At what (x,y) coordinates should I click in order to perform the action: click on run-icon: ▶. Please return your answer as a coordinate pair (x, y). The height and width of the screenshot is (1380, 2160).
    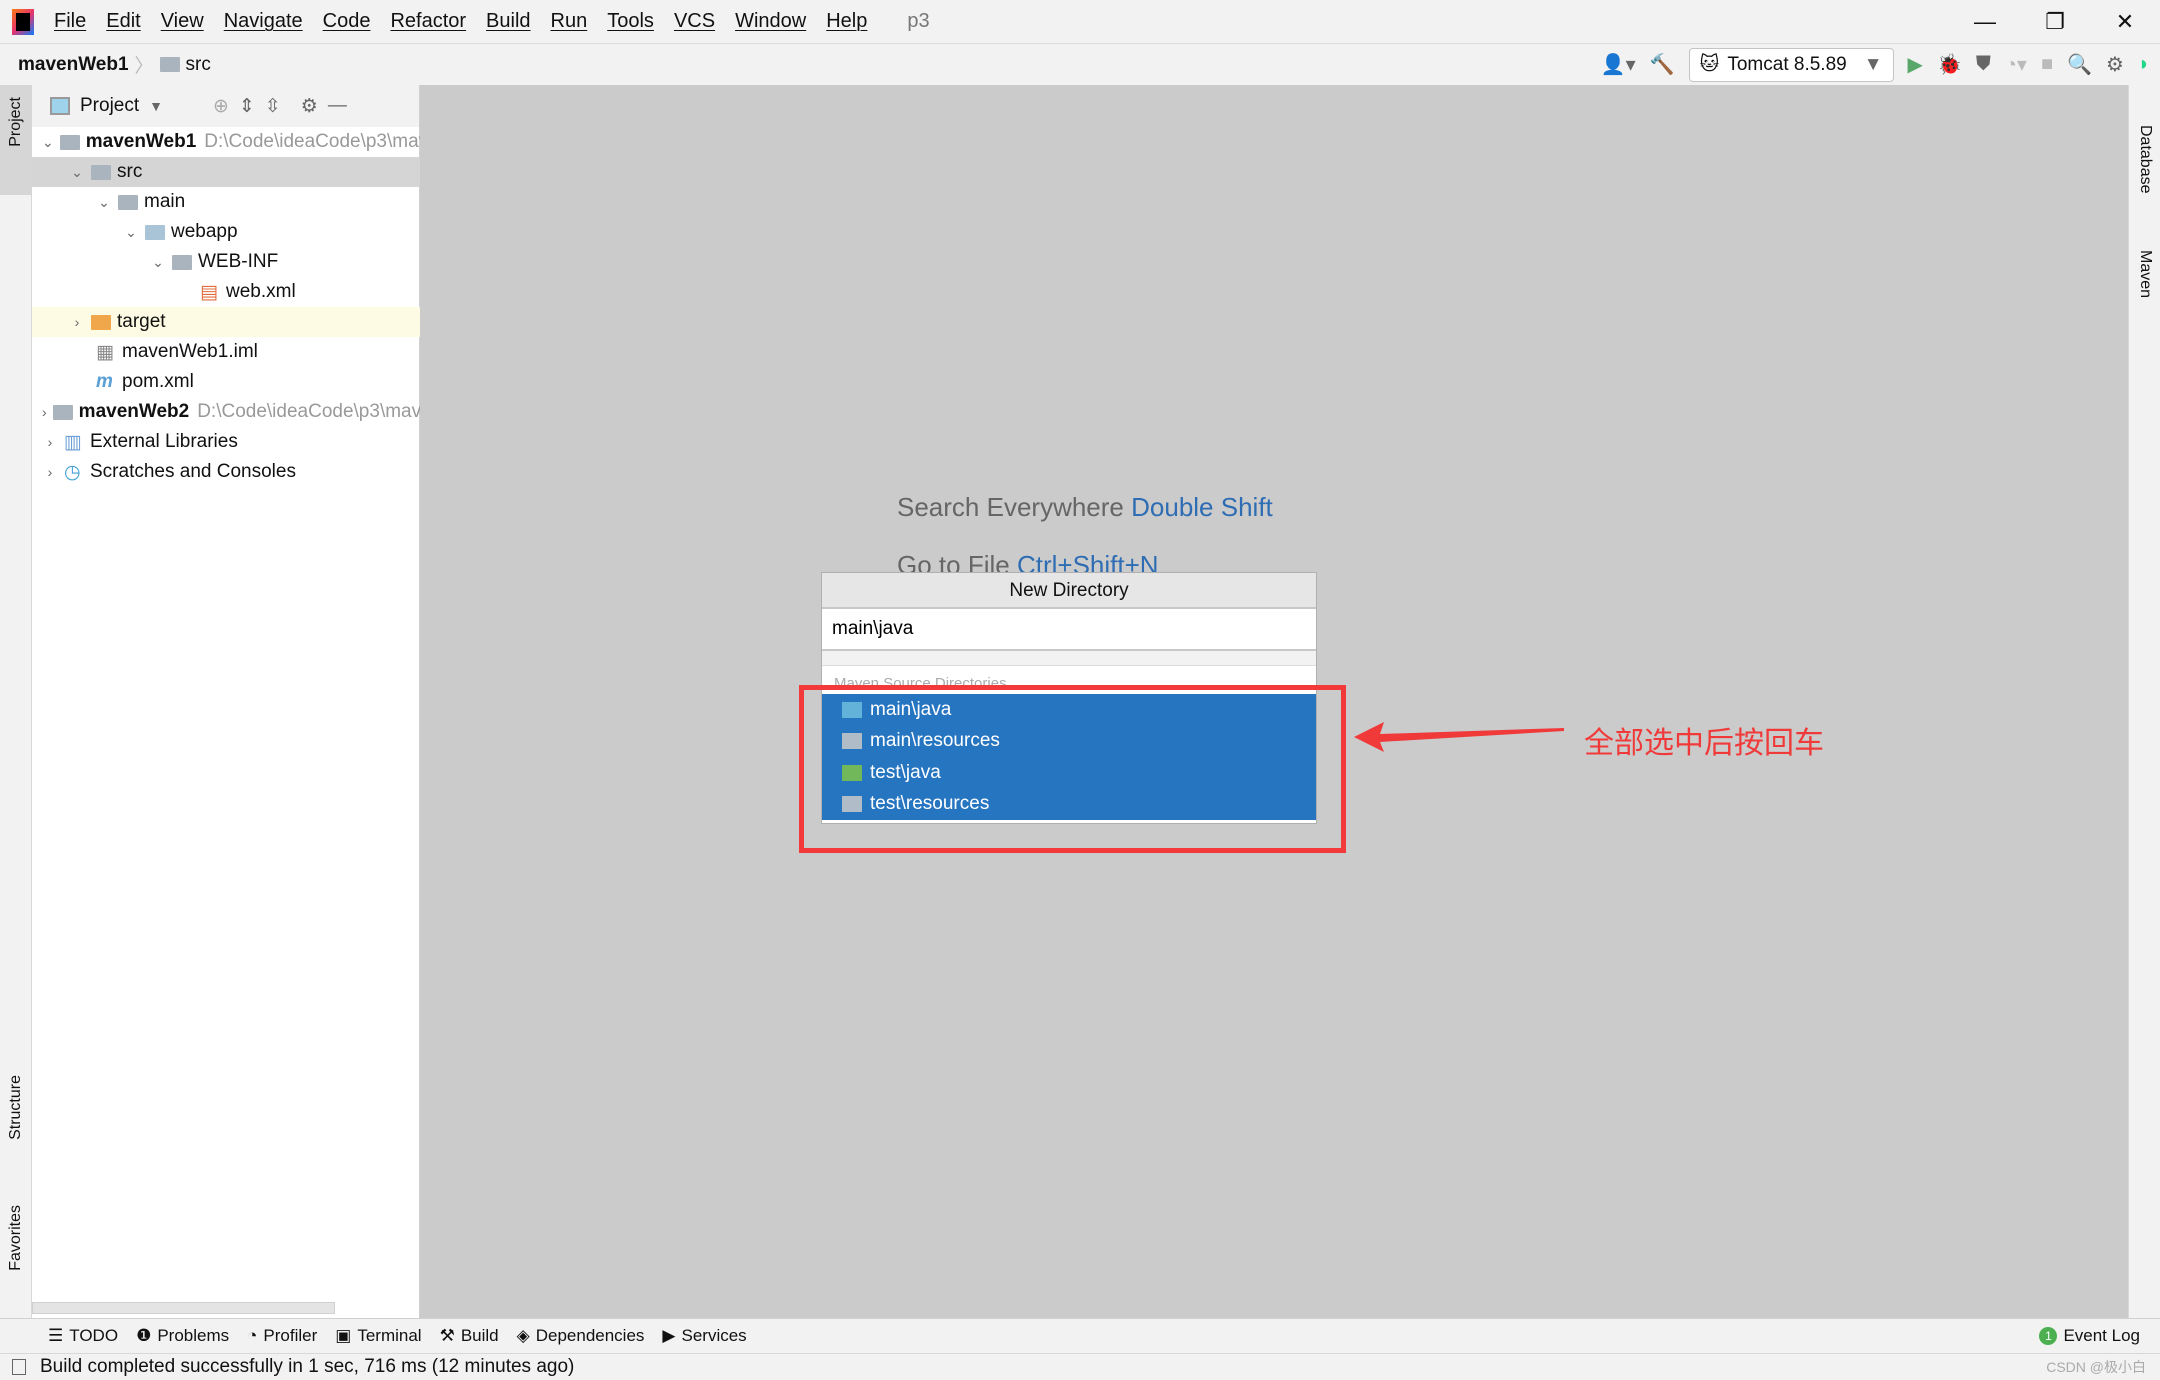
    Looking at the image, I should click on (1915, 64).